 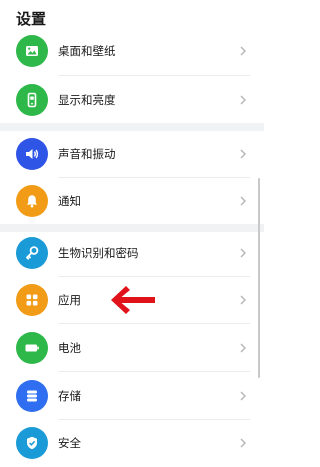 I want to click on scrollbar, so click(x=259, y=278).